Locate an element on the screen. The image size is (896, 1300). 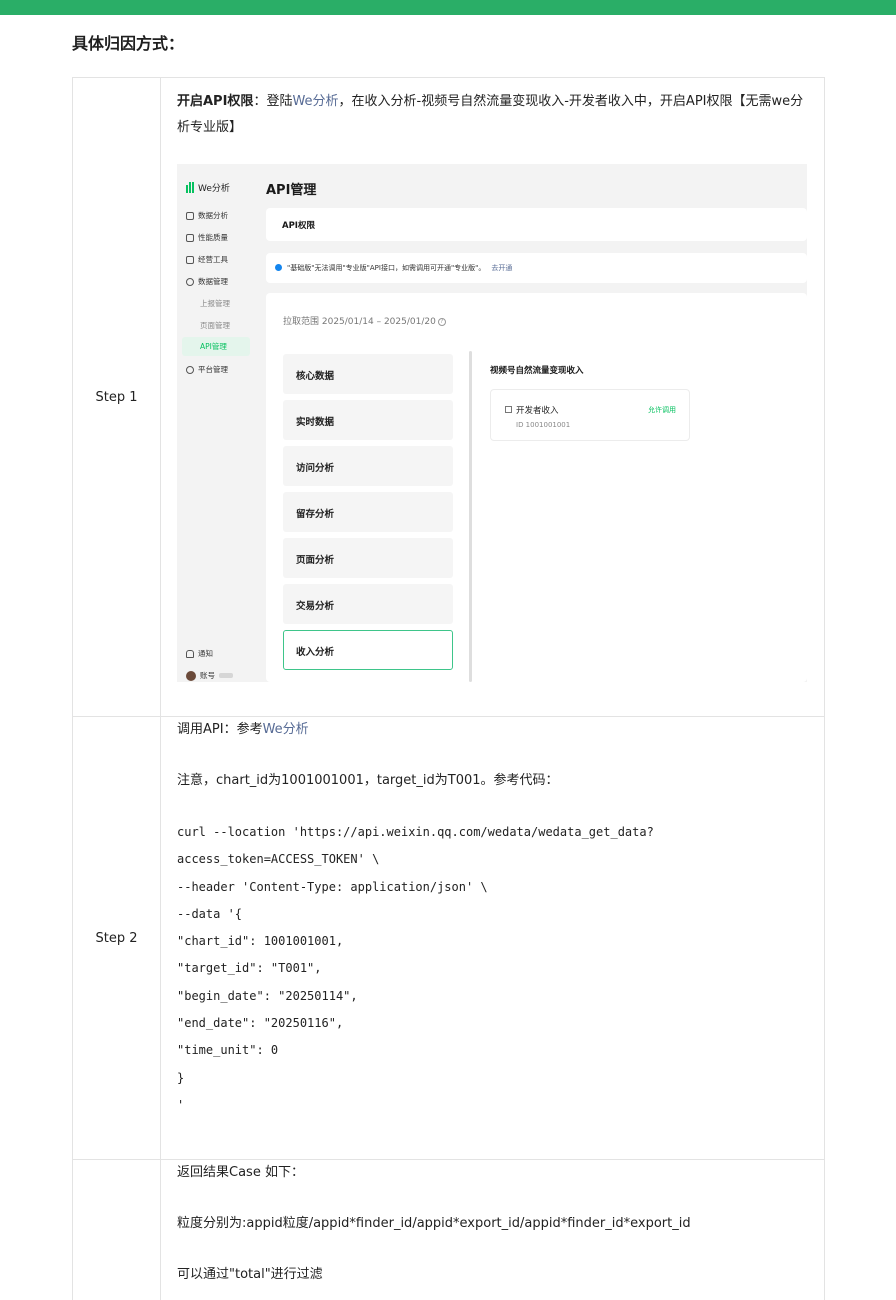
code-line: "end_date": "20250116", is located at coordinates (260, 1023).